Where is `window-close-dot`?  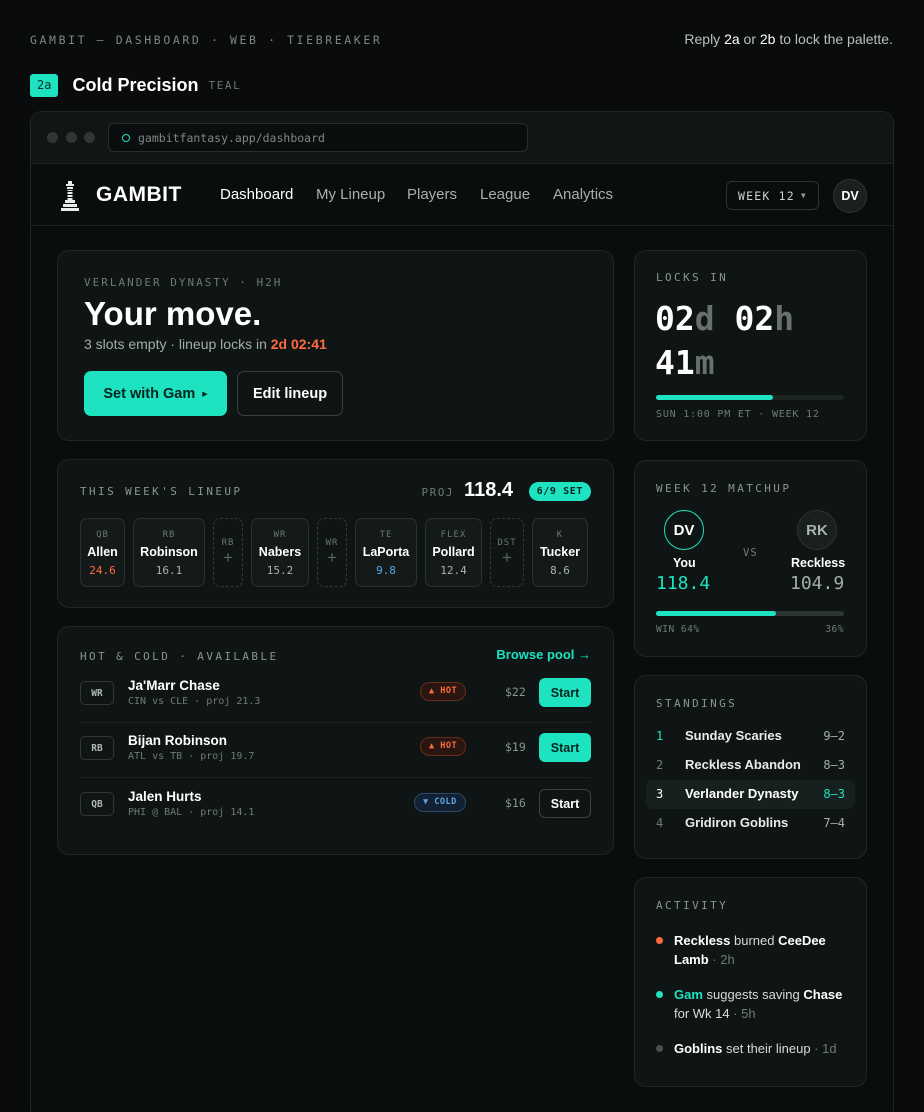 window-close-dot is located at coordinates (52, 137).